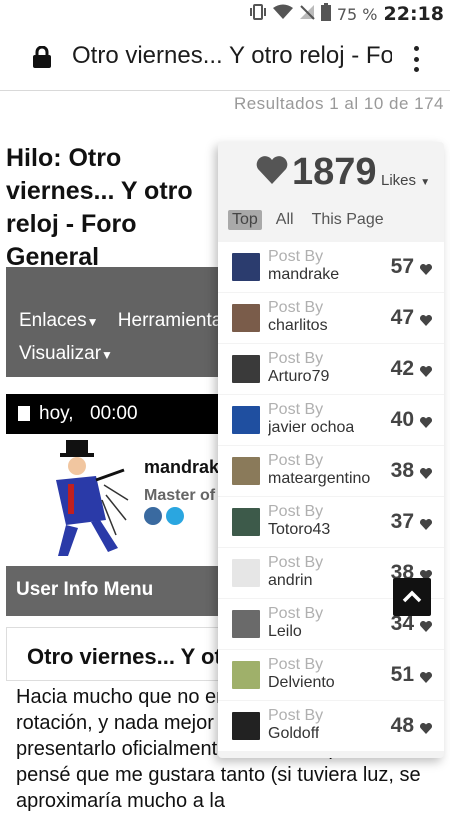 This screenshot has width=450, height=814. I want to click on user-info-menu: User Info Menu, so click(126, 591).